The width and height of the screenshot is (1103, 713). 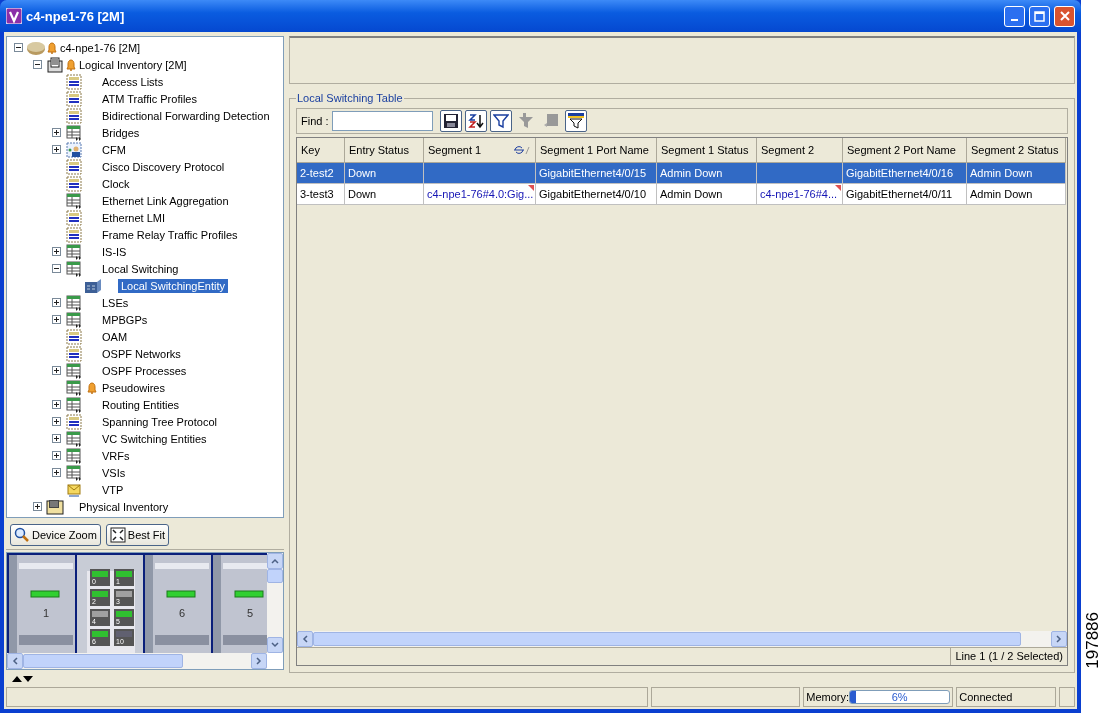 What do you see at coordinates (55, 535) in the screenshot?
I see `zoom-button: Device Zoom` at bounding box center [55, 535].